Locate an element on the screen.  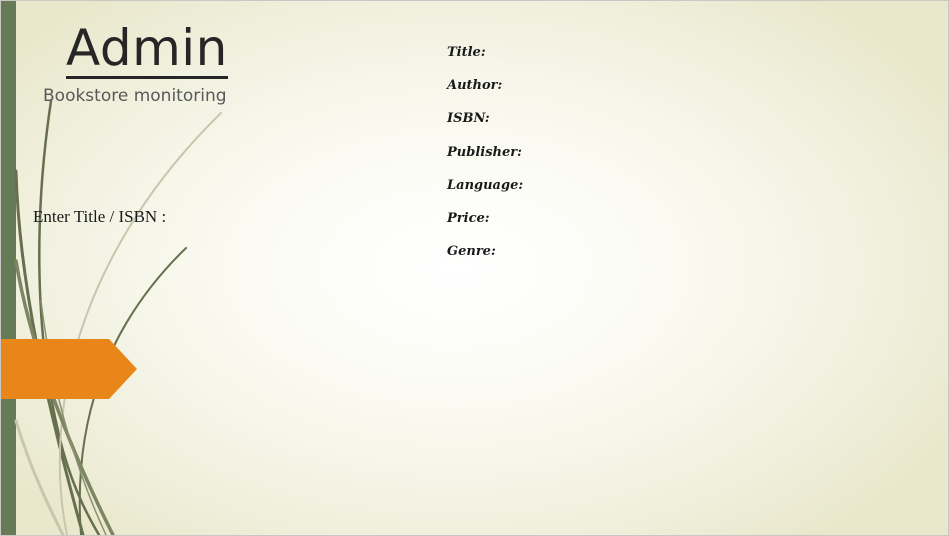
field-price-label: Price: is located at coordinates (468, 218).